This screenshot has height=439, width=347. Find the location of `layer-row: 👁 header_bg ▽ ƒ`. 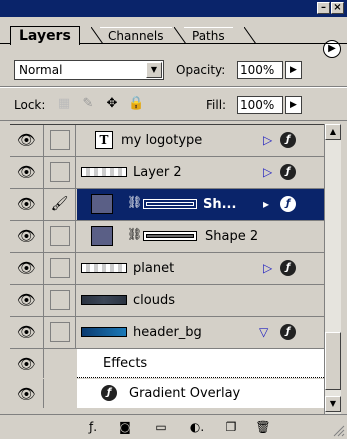

layer-row: 👁 header_bg ▽ ƒ is located at coordinates (167, 333).